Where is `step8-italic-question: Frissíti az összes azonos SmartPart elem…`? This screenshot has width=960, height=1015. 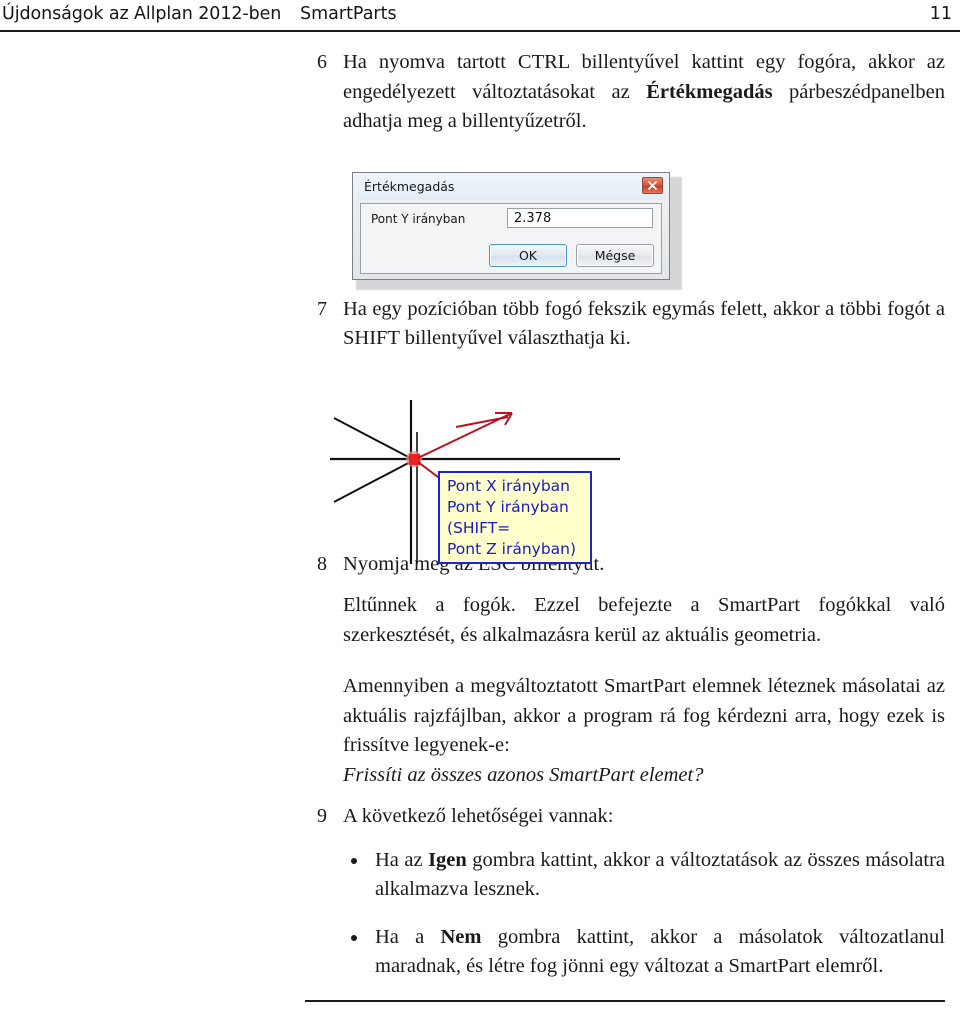
step8-italic-question: Frissíti az összes azonos SmartPart elem… is located at coordinates (523, 774).